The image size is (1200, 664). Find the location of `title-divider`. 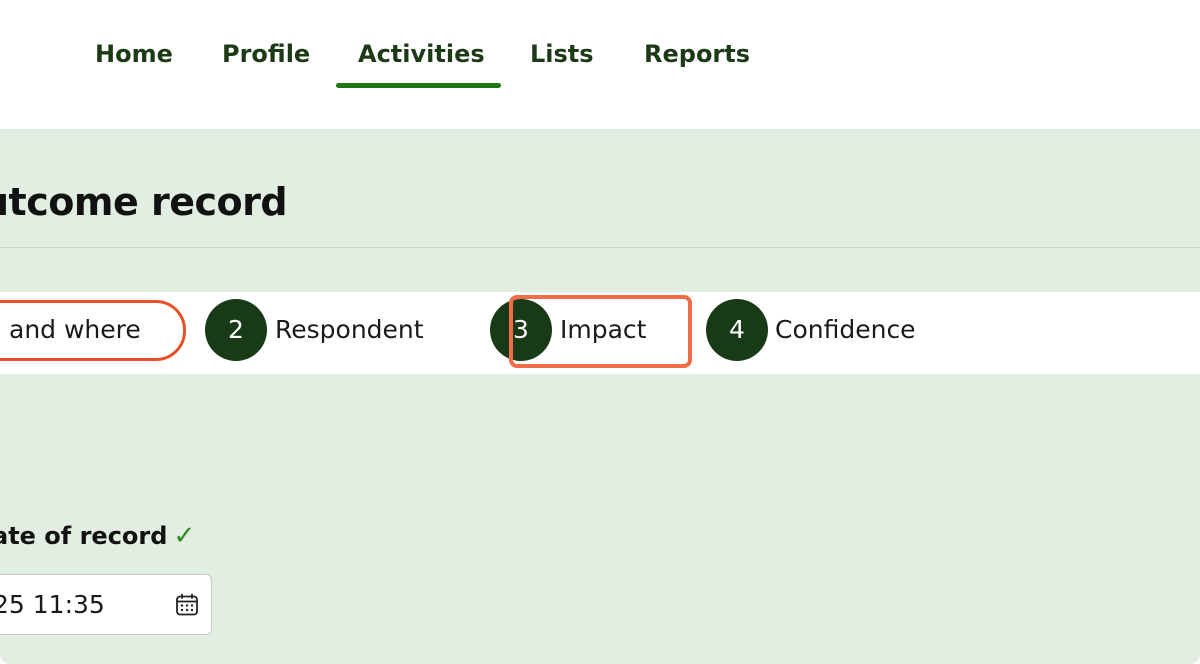

title-divider is located at coordinates (600, 247).